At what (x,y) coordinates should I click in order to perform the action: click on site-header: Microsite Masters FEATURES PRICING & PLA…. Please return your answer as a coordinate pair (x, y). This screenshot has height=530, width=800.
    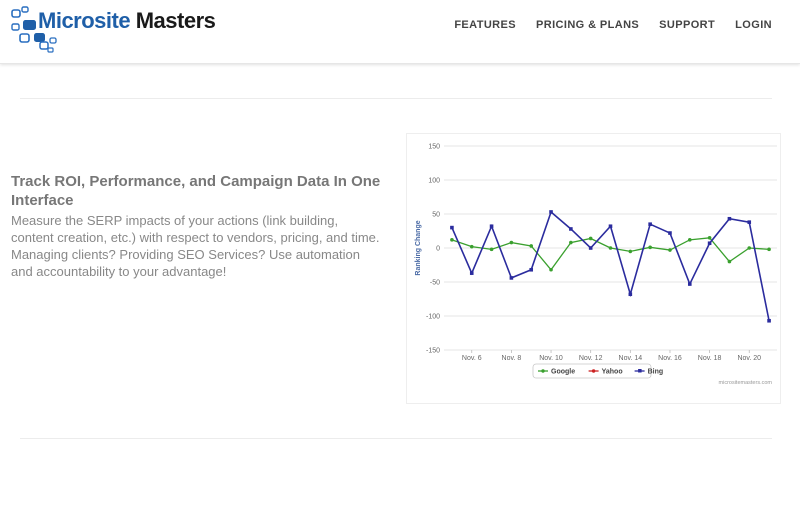
    Looking at the image, I should click on (400, 32).